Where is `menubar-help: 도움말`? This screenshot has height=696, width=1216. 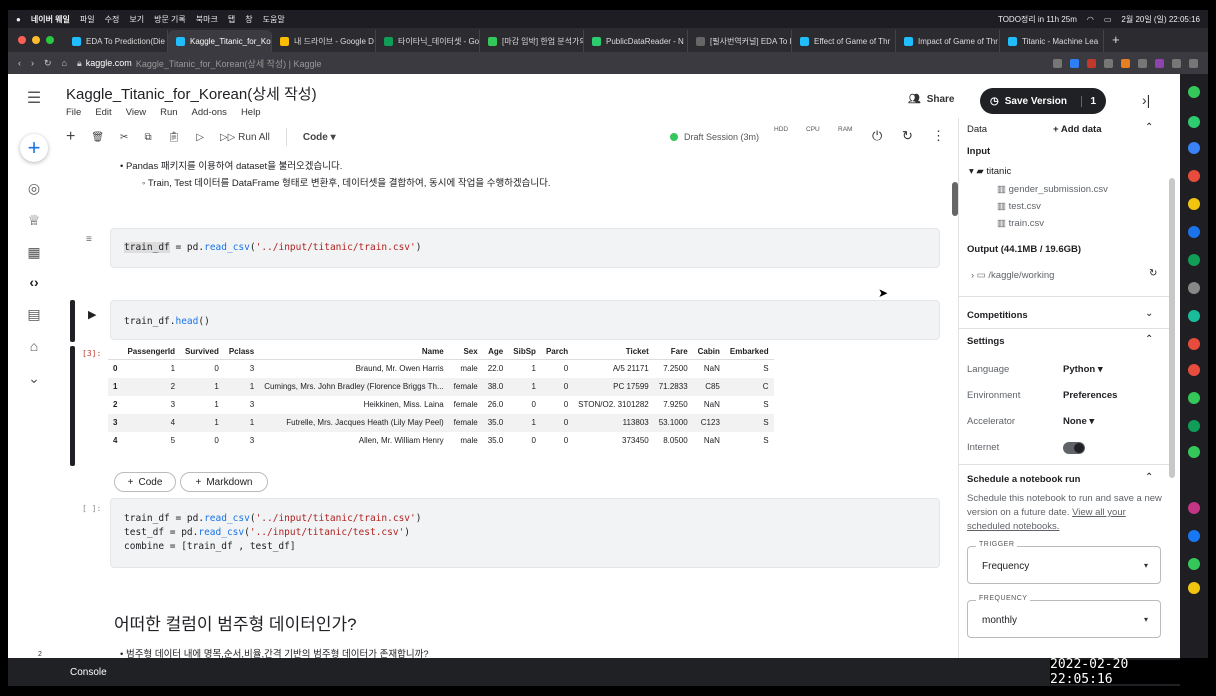
menubar-help: 도움말 is located at coordinates (274, 19).